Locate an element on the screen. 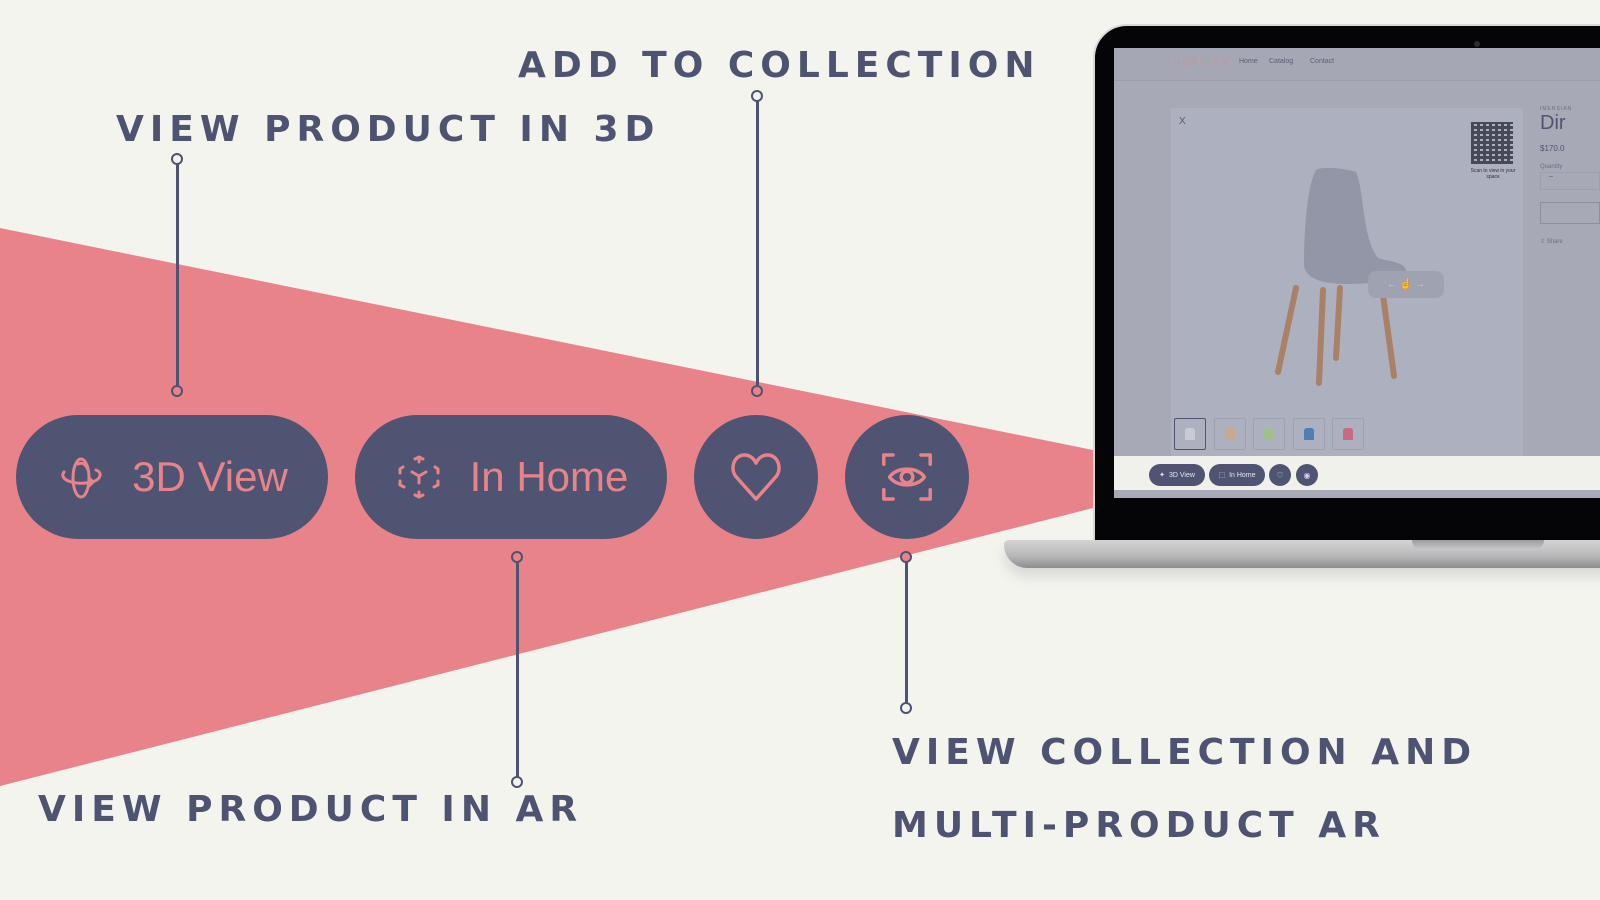 Image resolution: width=1600 pixels, height=900 pixels. mini-heart-button: ♡ is located at coordinates (1280, 475).